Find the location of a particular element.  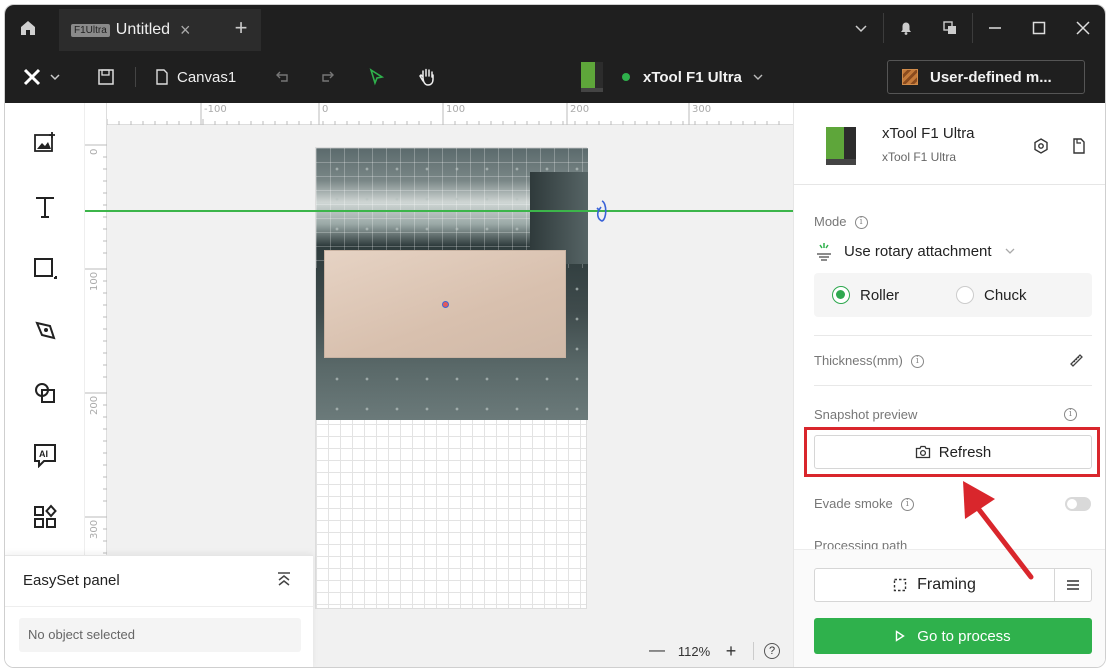

undo-button is located at coordinates (282, 77).